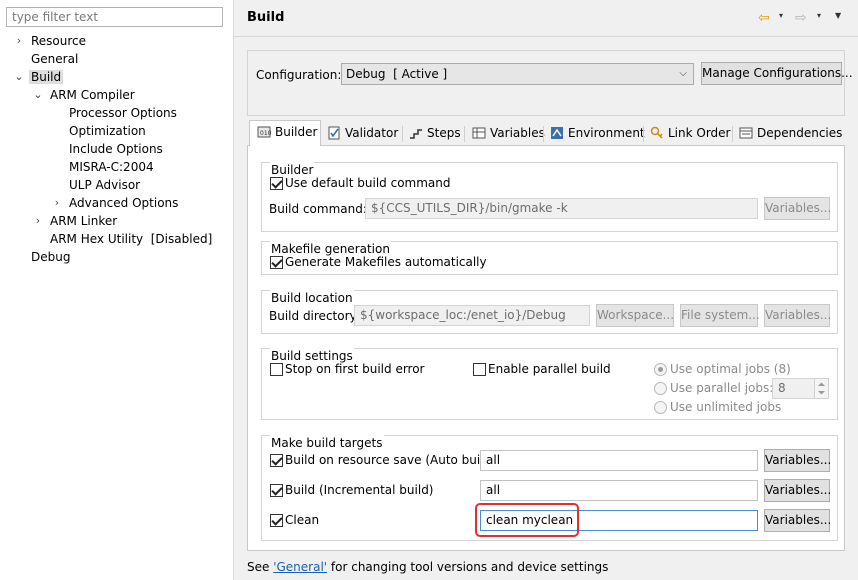  I want to click on tree-item-label: Include Options, so click(116, 149).